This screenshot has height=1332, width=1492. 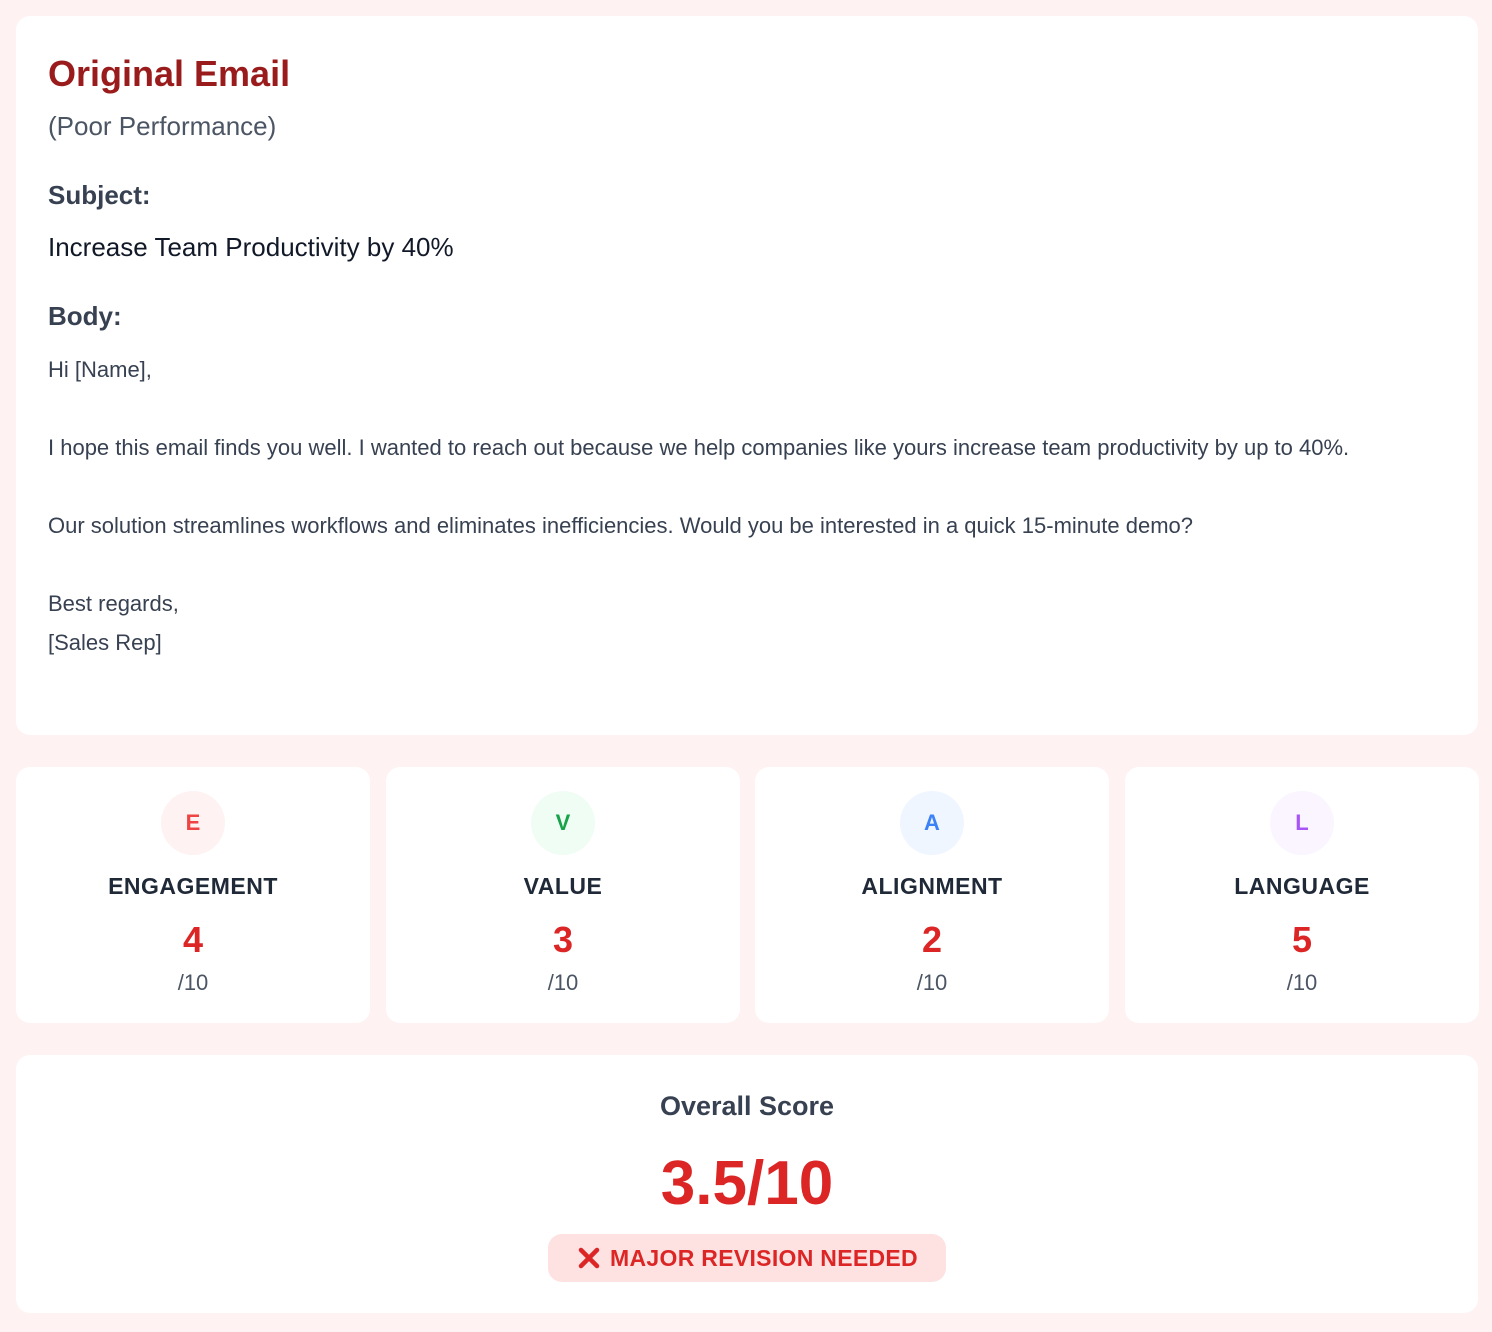 What do you see at coordinates (1302, 886) in the screenshot?
I see `metric-name: LANGUAGE` at bounding box center [1302, 886].